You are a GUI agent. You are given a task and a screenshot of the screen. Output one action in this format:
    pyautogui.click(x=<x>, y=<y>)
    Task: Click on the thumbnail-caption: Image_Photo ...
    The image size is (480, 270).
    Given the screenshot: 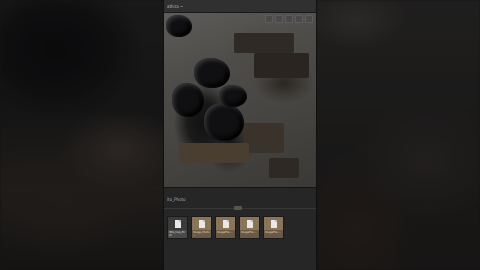 What is the action you would take?
    pyautogui.click(x=201, y=234)
    